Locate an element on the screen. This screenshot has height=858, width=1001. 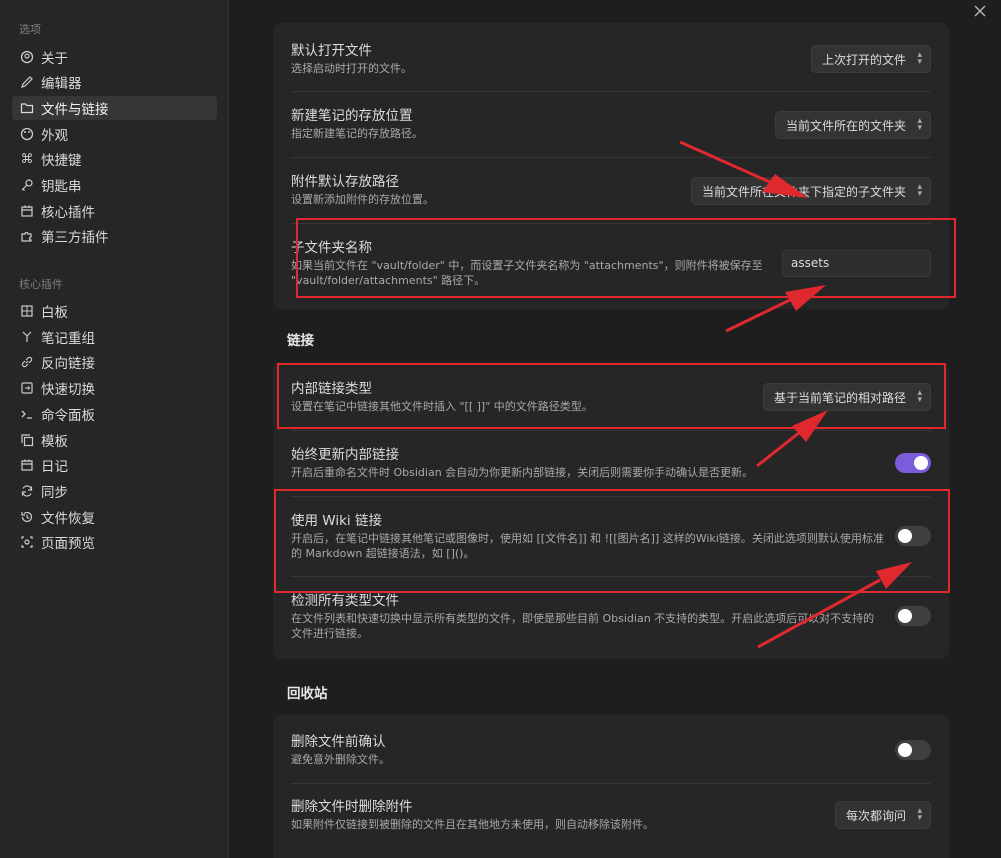
command-icon: ⌘ is located at coordinates (27, 159).